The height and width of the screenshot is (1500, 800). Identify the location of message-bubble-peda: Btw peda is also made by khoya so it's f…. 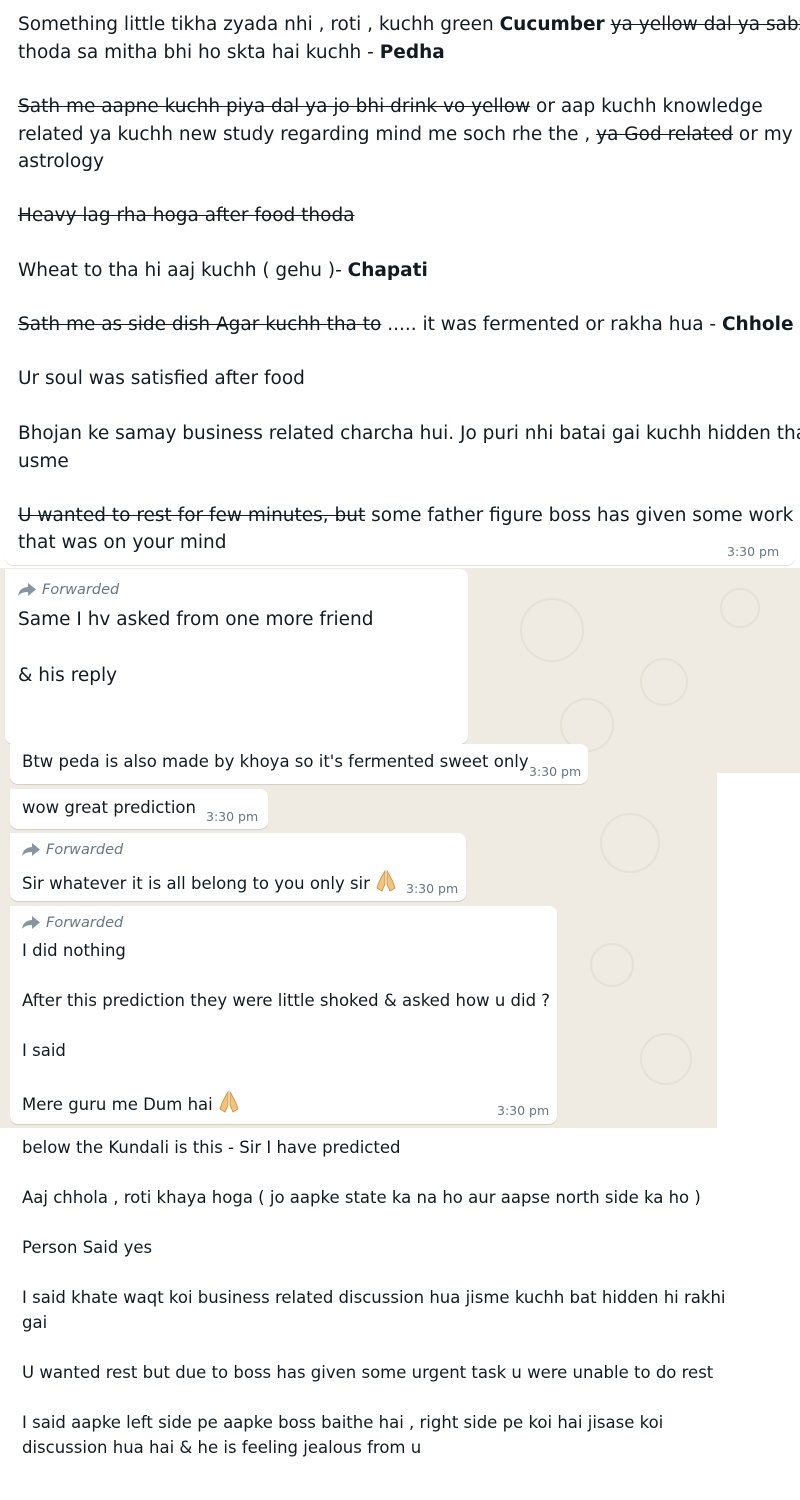
(299, 764).